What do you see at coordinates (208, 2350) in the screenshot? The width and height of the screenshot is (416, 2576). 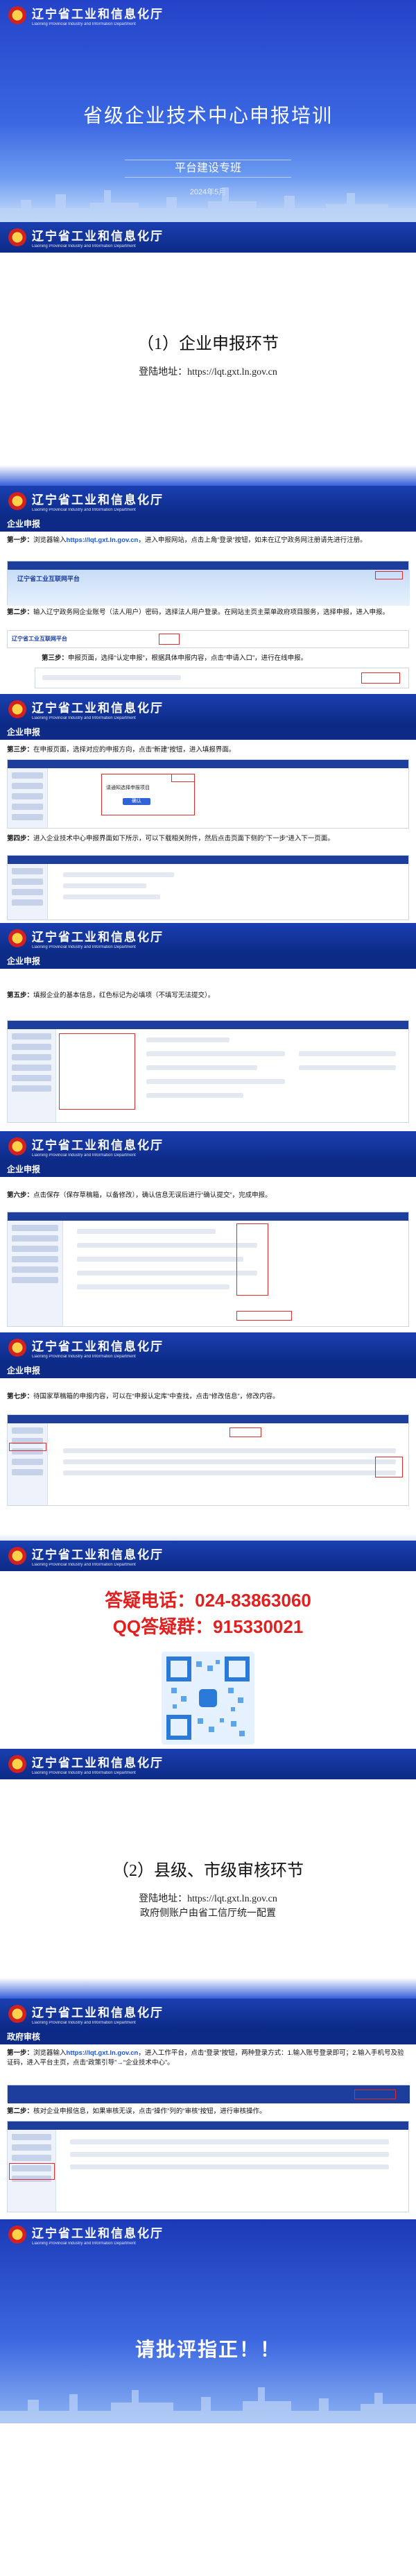 I see `ending-text: 请批评指正！！` at bounding box center [208, 2350].